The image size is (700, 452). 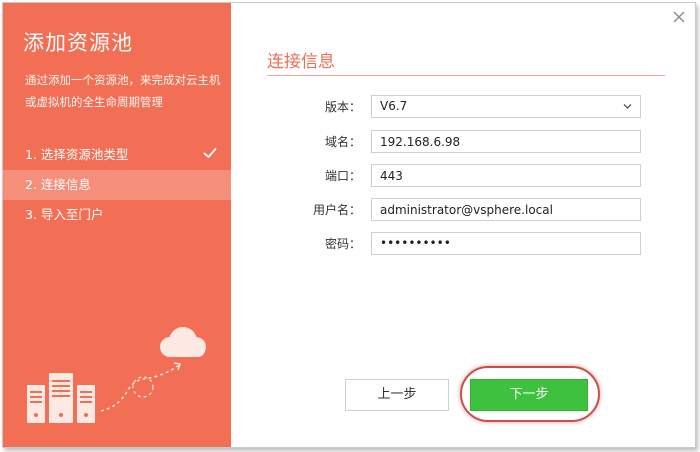 What do you see at coordinates (123, 91) in the screenshot?
I see `dialog-description: 通过添加一个资源池，来完成对云主机或虚拟机的全生命周期管理` at bounding box center [123, 91].